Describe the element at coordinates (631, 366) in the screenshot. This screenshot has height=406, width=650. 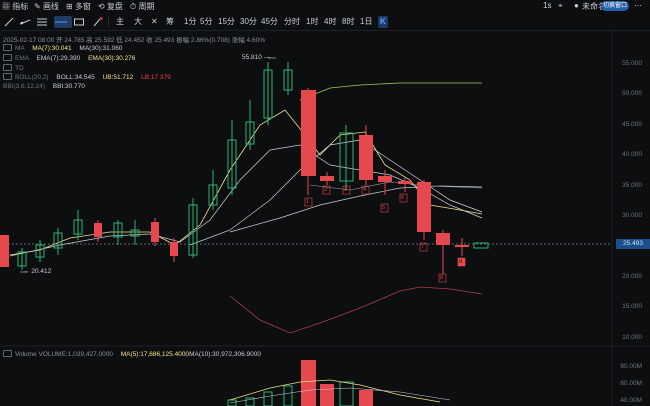
I see `volume-axis-label: 80.00M` at that location.